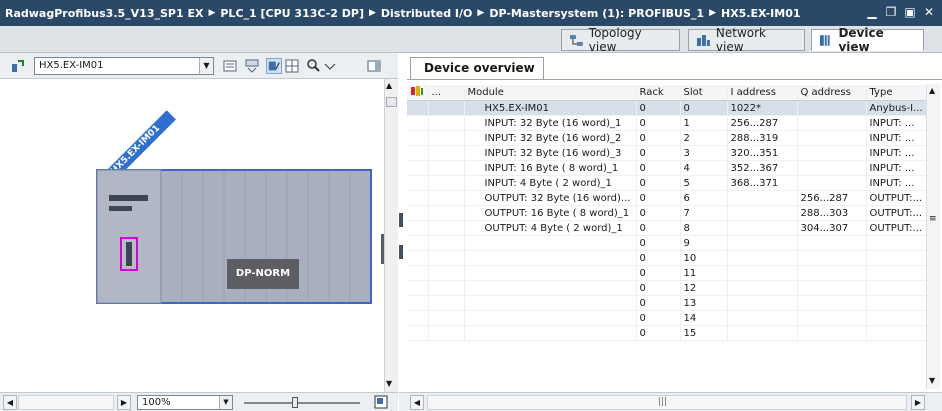 The height and width of the screenshot is (411, 942). Describe the element at coordinates (704, 138) in the screenshot. I see `cell-slot: 2` at that location.